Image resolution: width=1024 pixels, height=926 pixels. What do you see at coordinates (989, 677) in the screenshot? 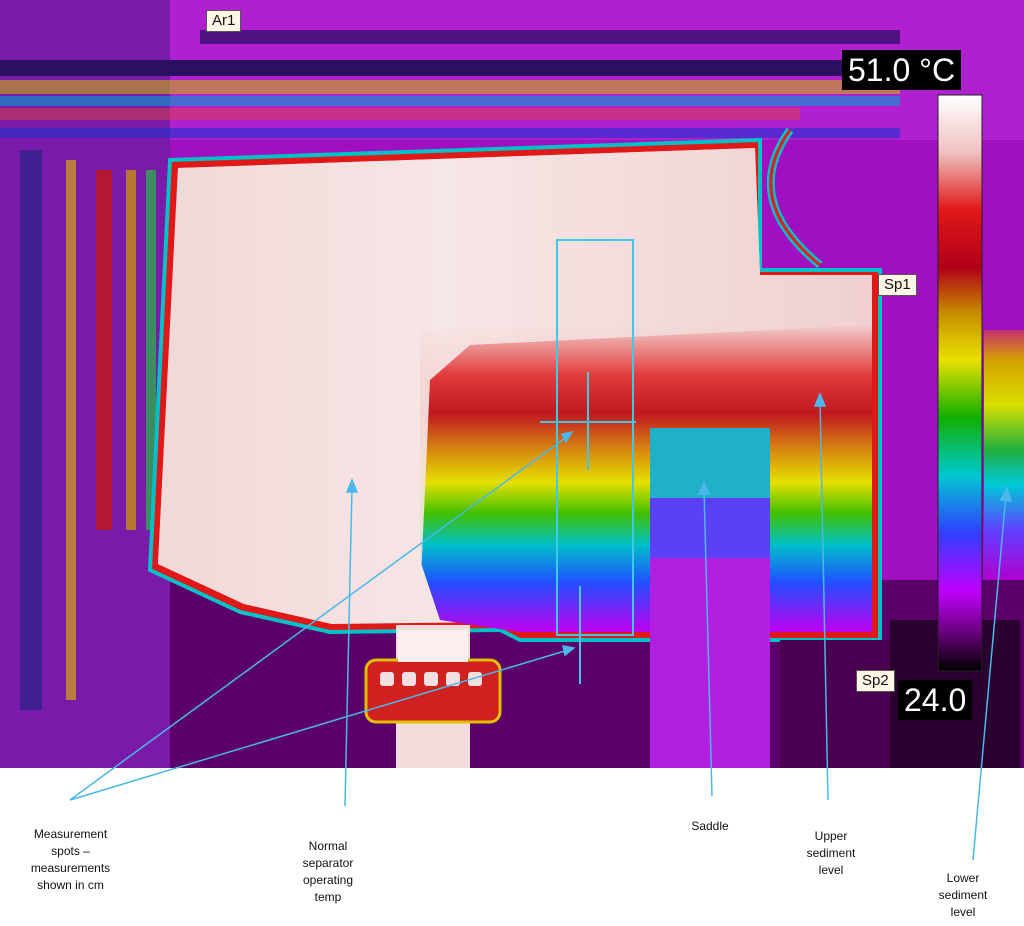
I see `leader-lower-sediment` at bounding box center [989, 677].